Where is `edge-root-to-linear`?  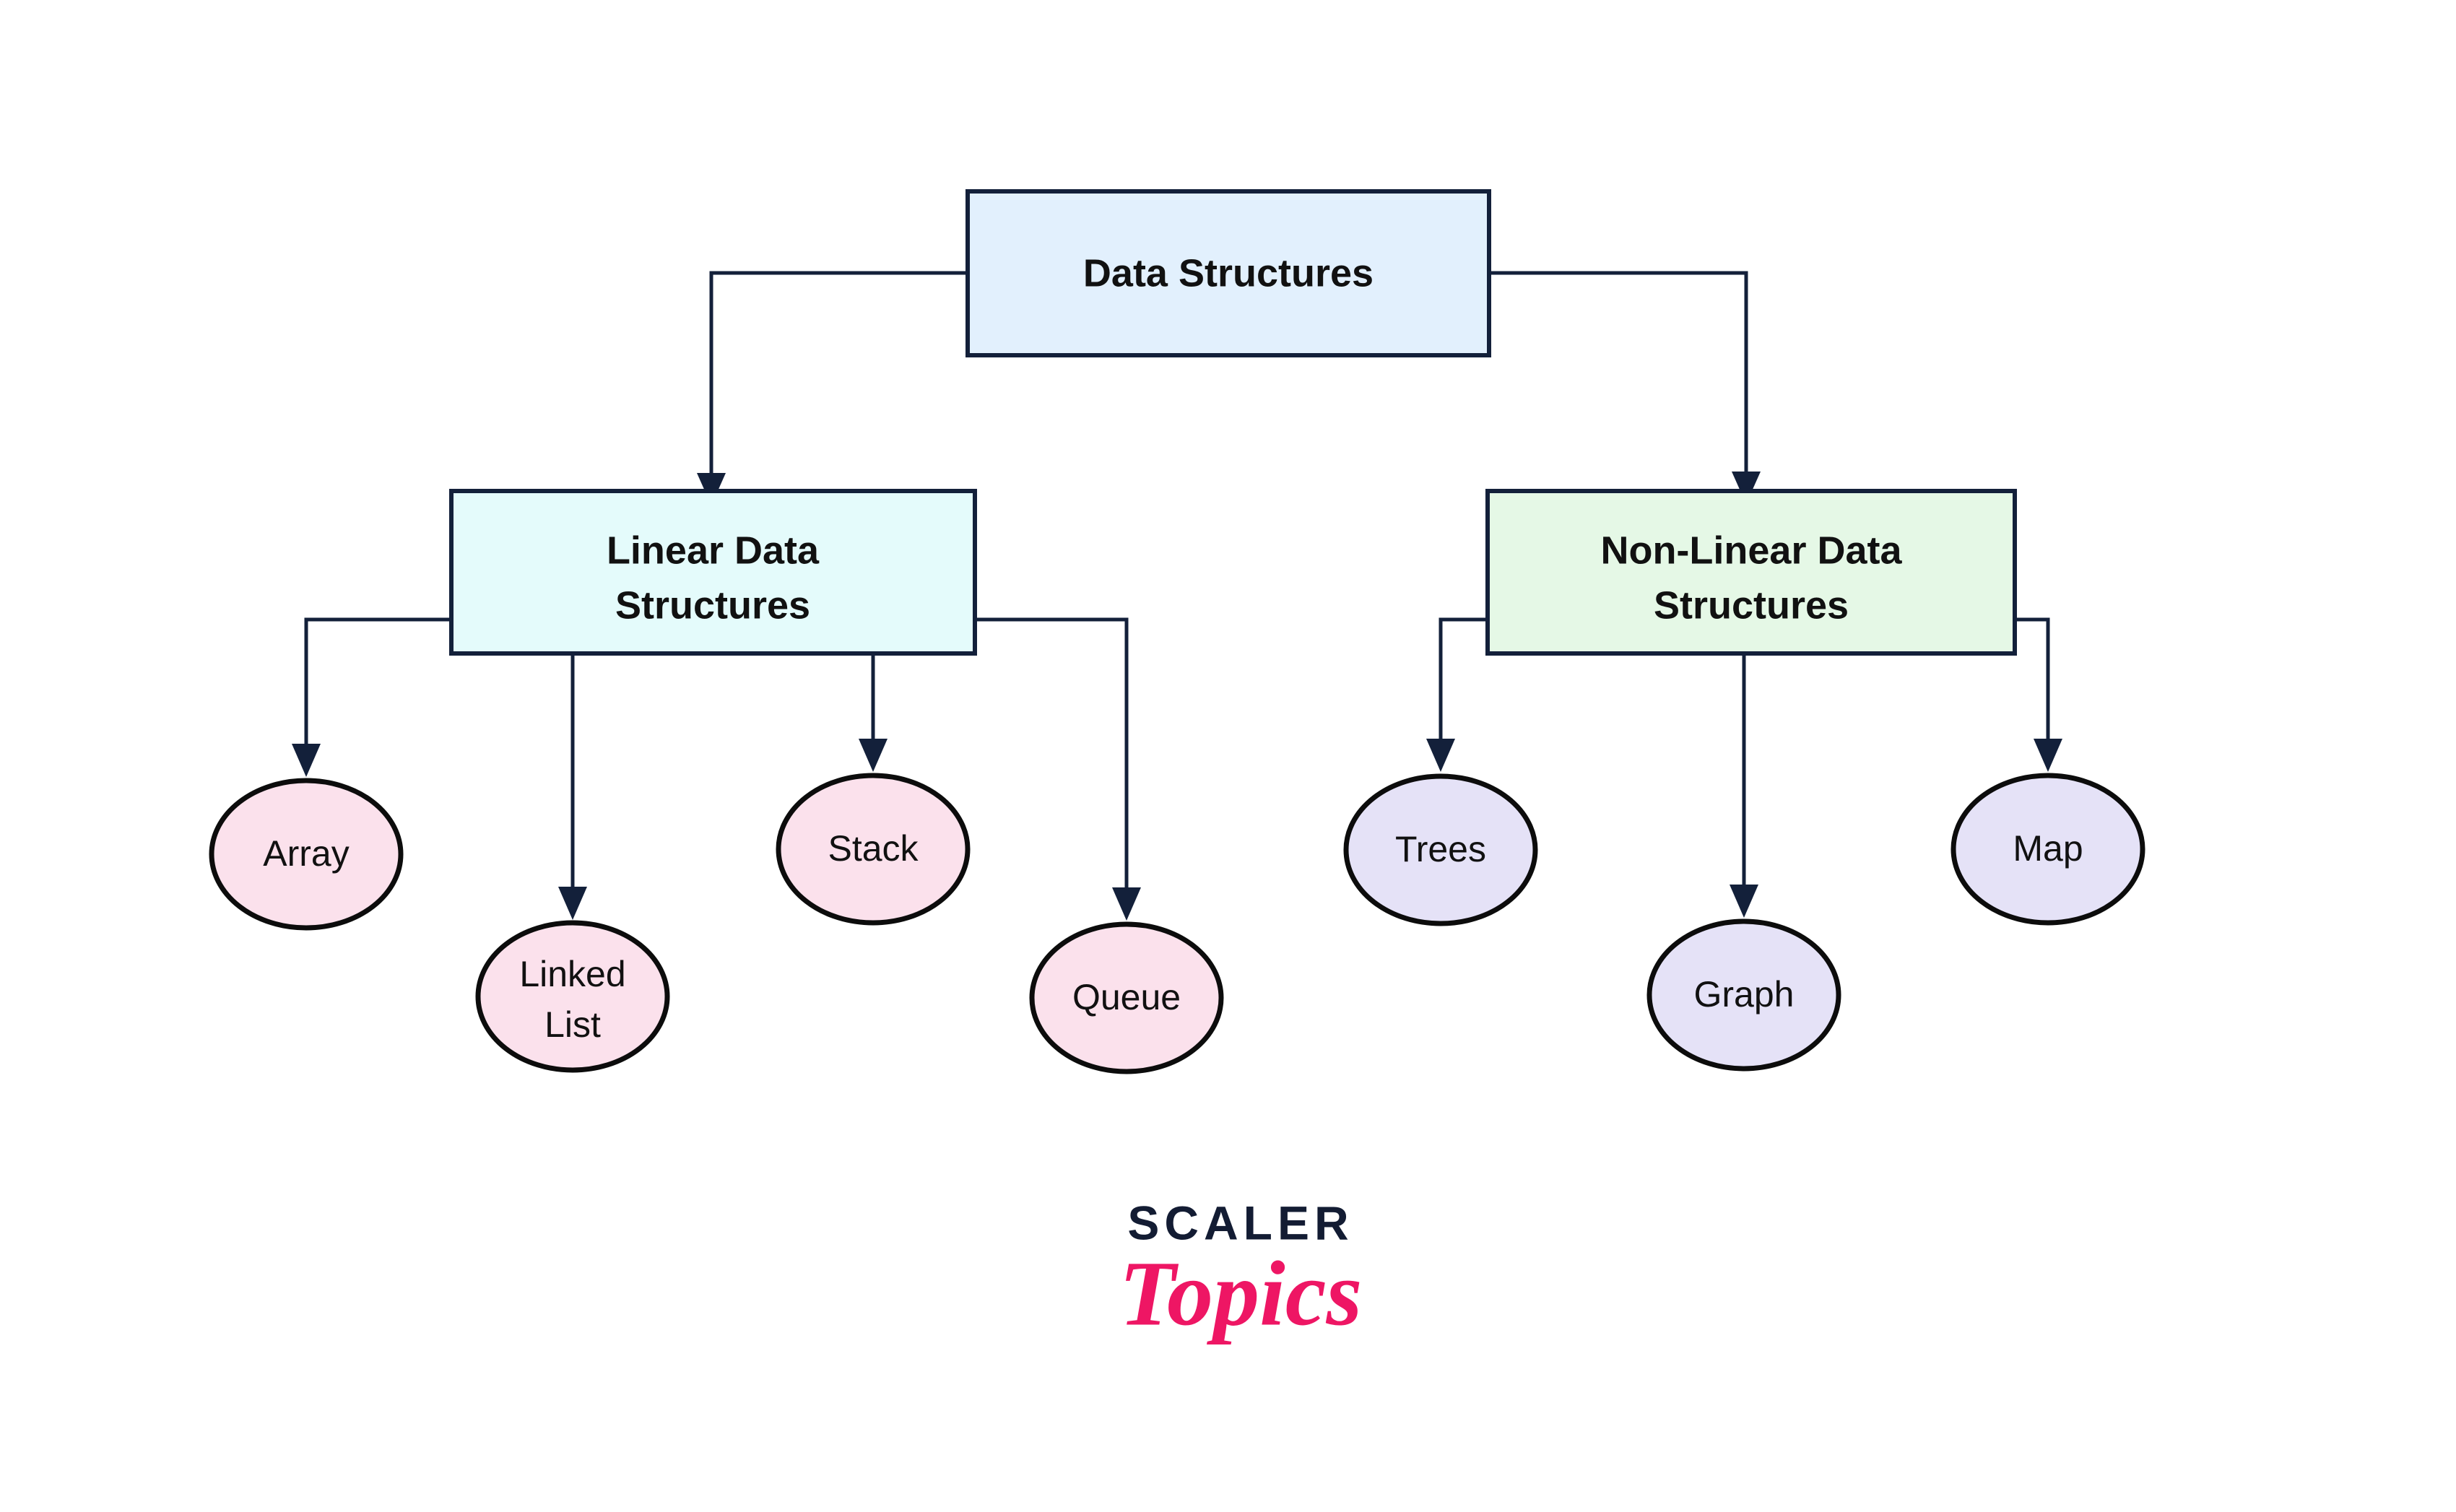
edge-root-to-linear is located at coordinates (832, 388).